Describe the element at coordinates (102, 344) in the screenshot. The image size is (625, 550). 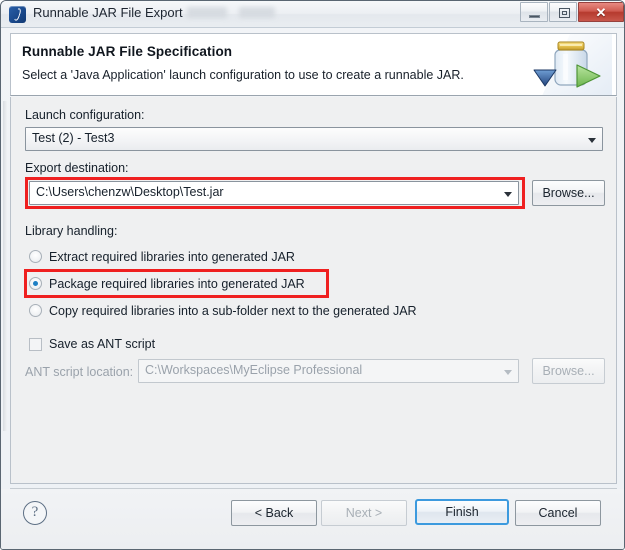
I see `save-as-ant-script-label: Save as ANT script` at that location.